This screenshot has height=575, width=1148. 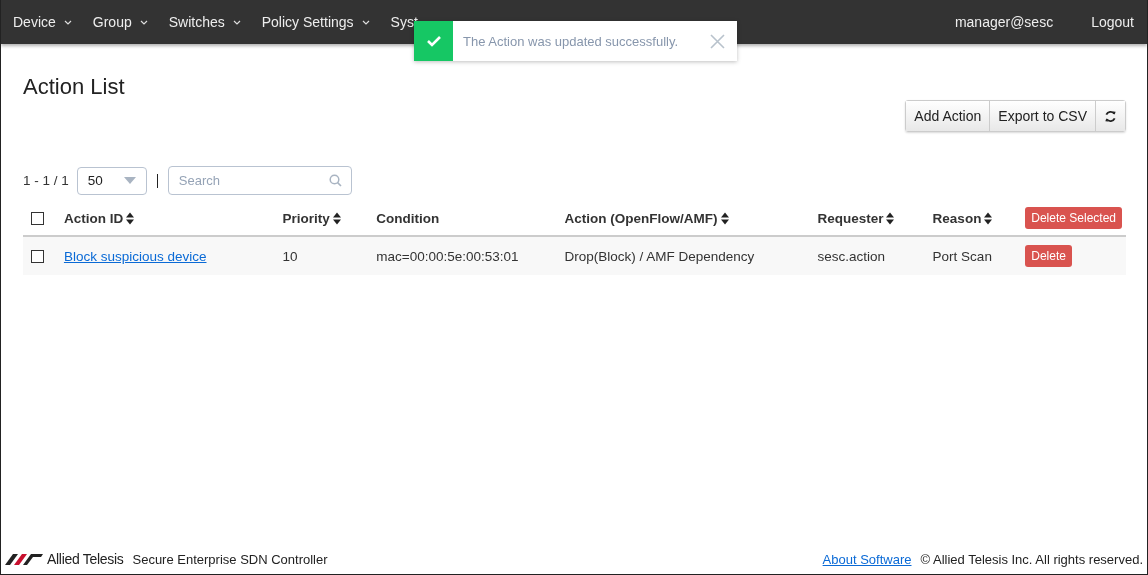 I want to click on nav-menu: Policy Settings, so click(x=314, y=22).